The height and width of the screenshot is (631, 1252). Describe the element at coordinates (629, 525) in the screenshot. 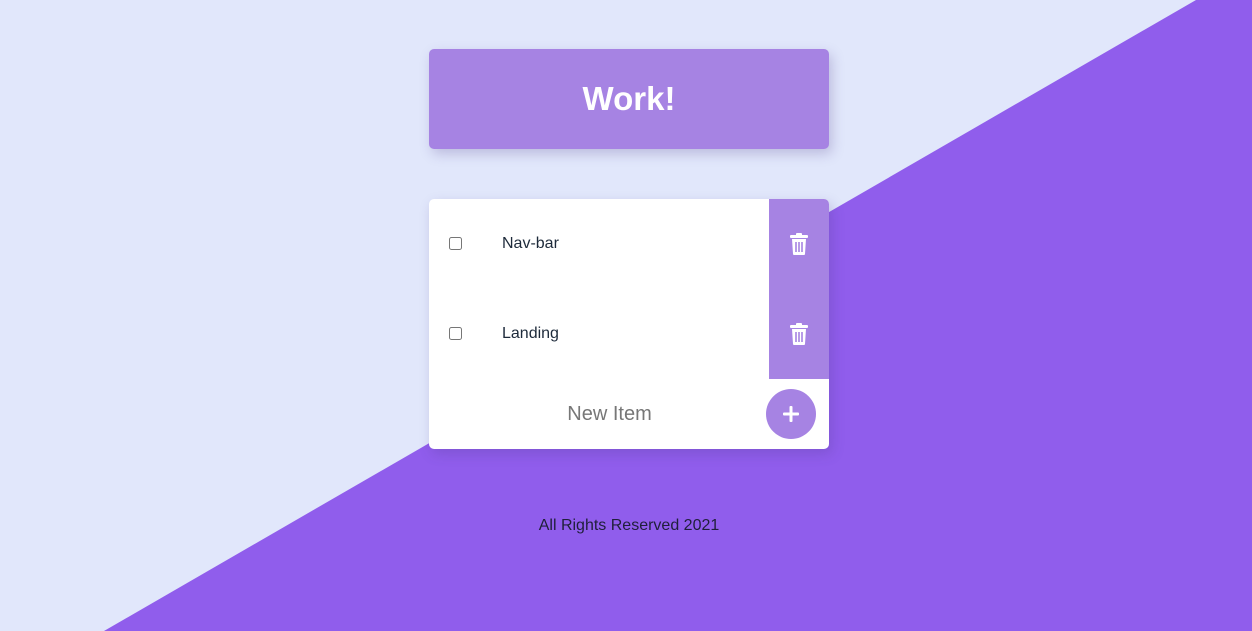

I see `copyright-text: All Rights Reserved 2021` at that location.